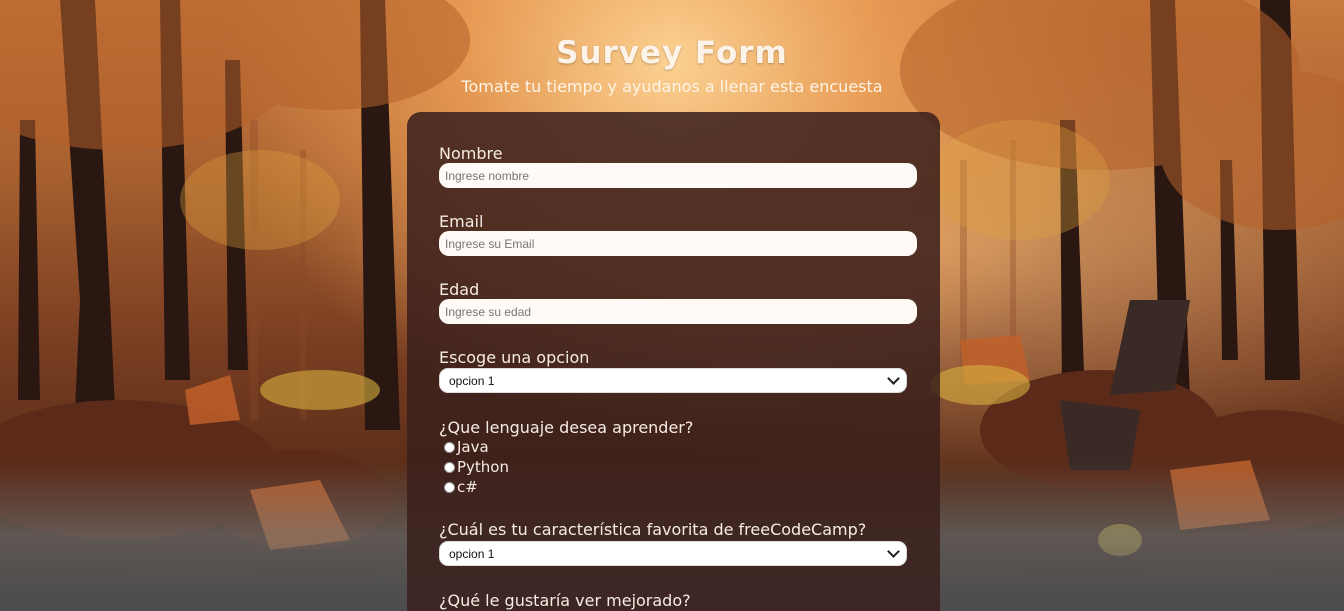  Describe the element at coordinates (467, 487) in the screenshot. I see `radio-label-csharp: c#` at that location.